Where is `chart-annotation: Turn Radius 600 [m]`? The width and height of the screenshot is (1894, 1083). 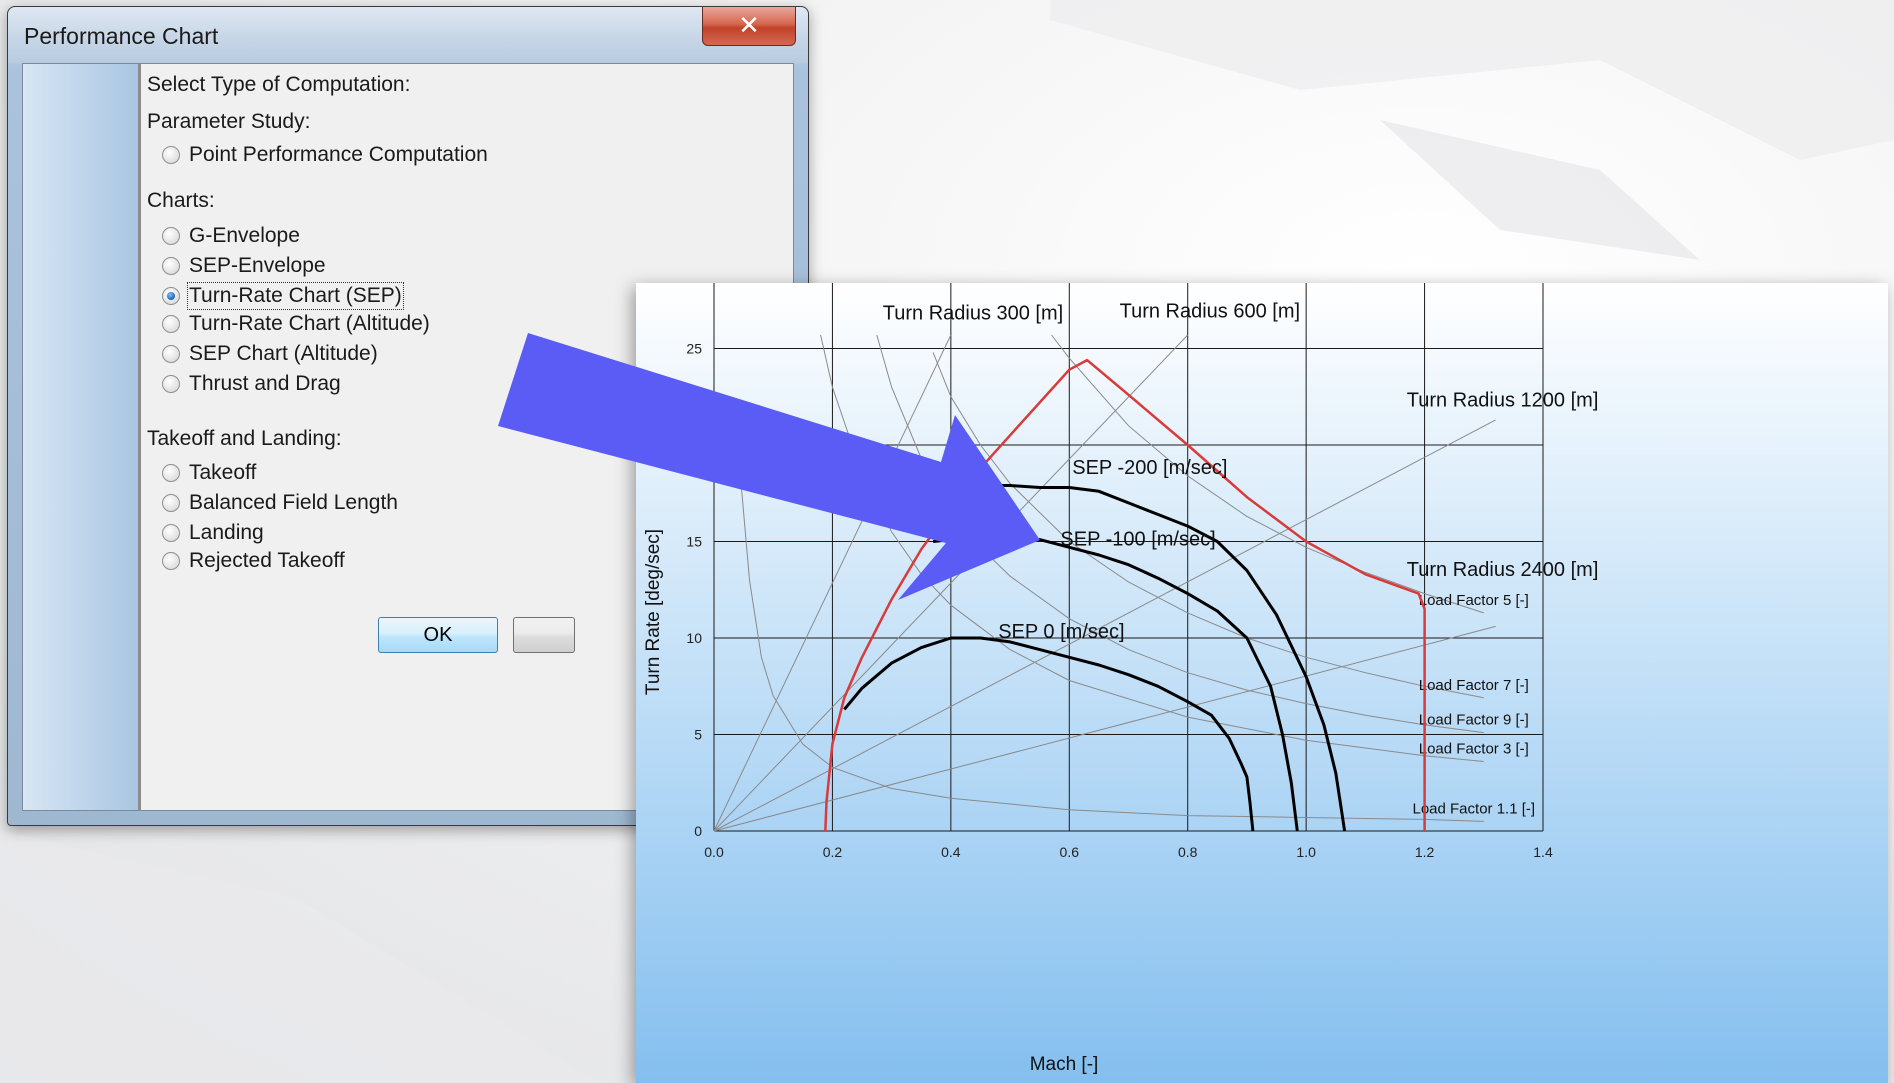
chart-annotation: Turn Radius 600 [m] is located at coordinates (1210, 312).